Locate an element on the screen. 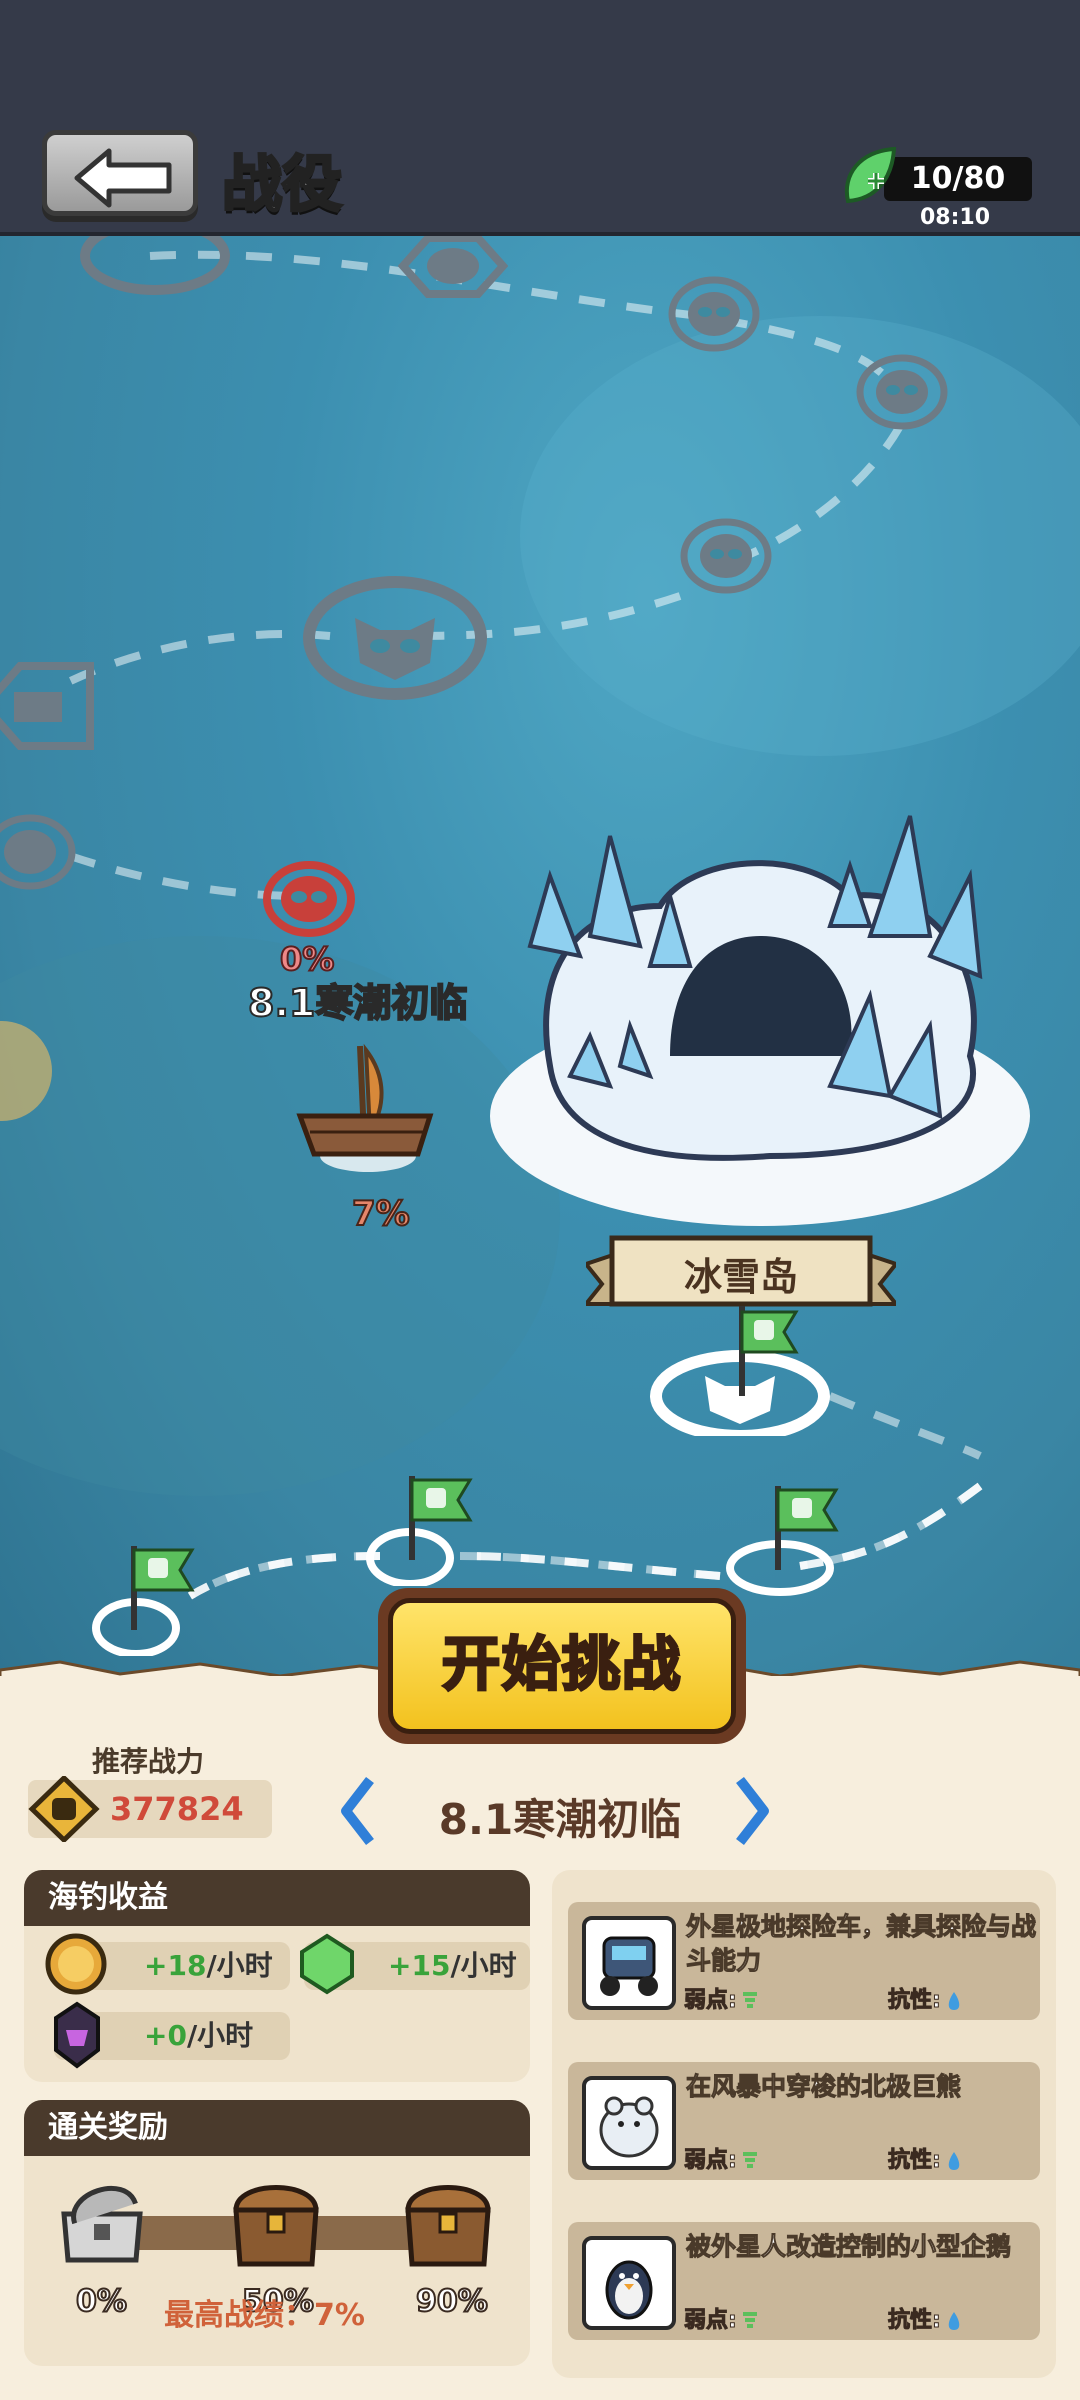 The image size is (1080, 2400). back-arrow-icon is located at coordinates (123, 178).